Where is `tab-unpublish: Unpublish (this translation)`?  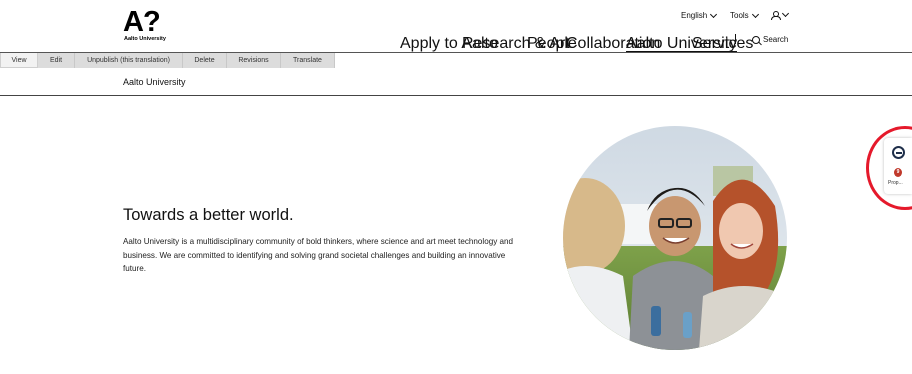
tab-unpublish: Unpublish (this translation) is located at coordinates (129, 60).